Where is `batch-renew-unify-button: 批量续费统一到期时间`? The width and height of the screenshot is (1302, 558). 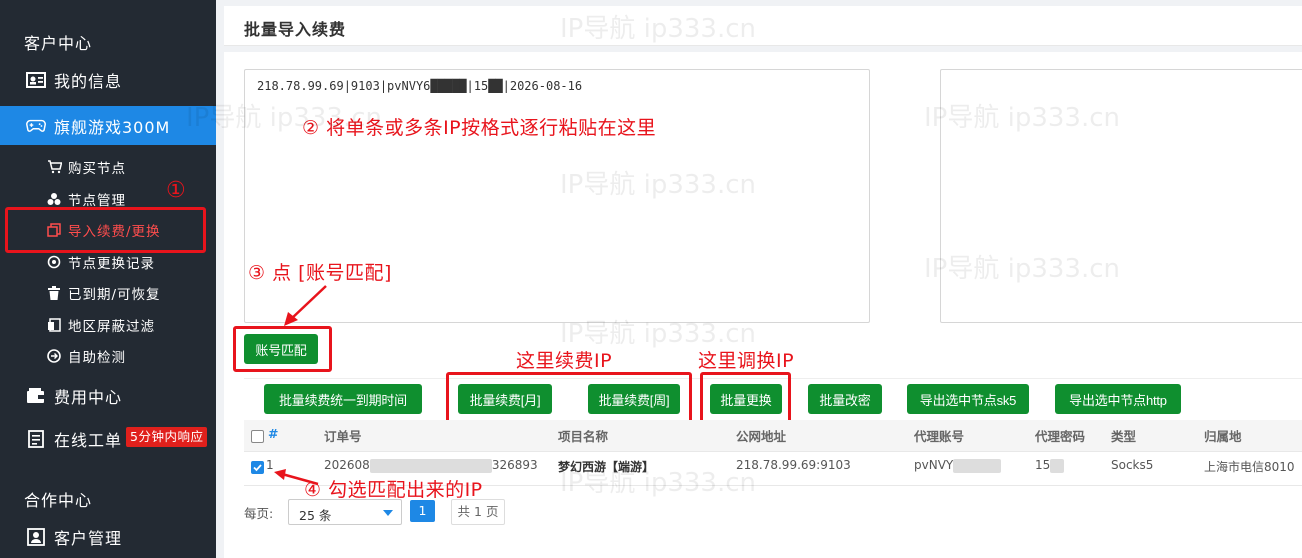
batch-renew-unify-button: 批量续费统一到期时间 is located at coordinates (343, 399).